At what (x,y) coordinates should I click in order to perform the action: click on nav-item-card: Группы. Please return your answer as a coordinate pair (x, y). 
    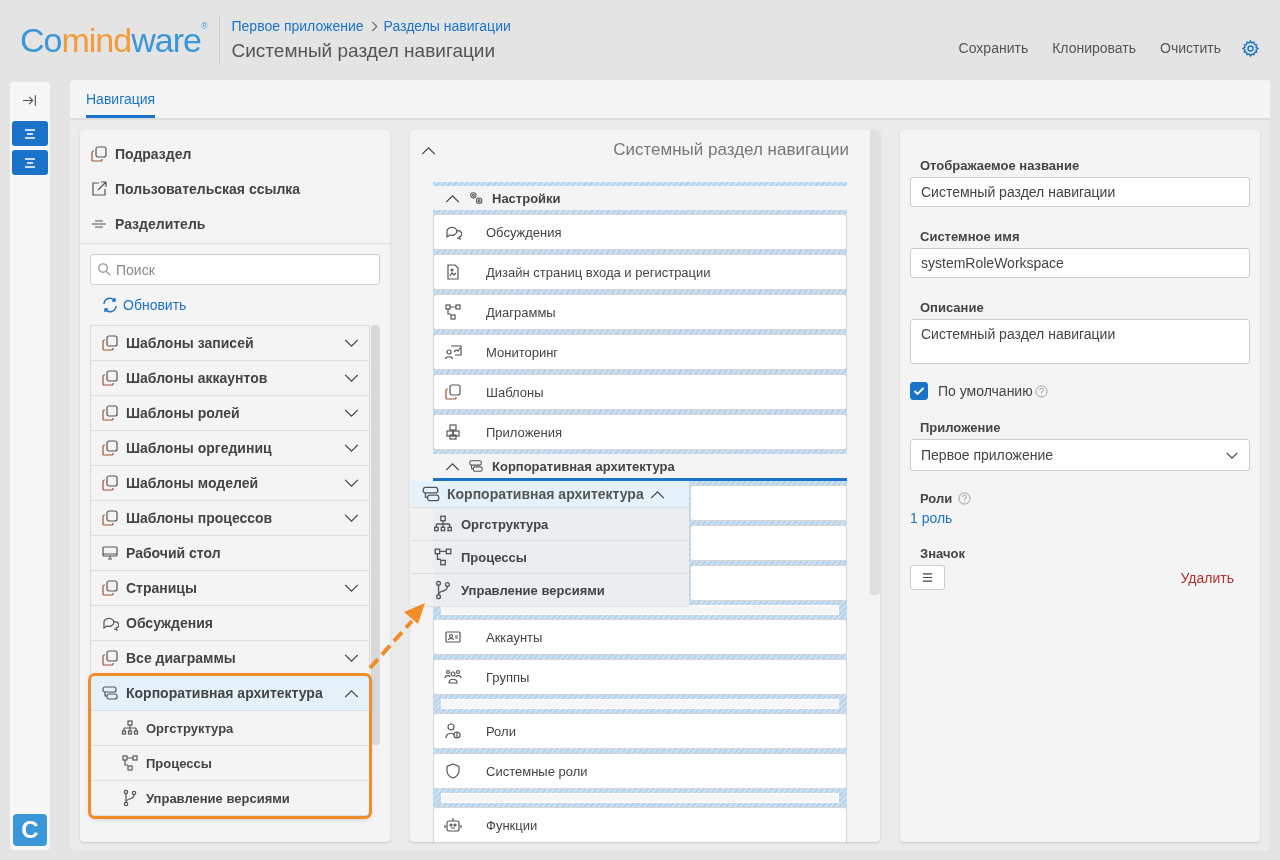
    Looking at the image, I should click on (640, 677).